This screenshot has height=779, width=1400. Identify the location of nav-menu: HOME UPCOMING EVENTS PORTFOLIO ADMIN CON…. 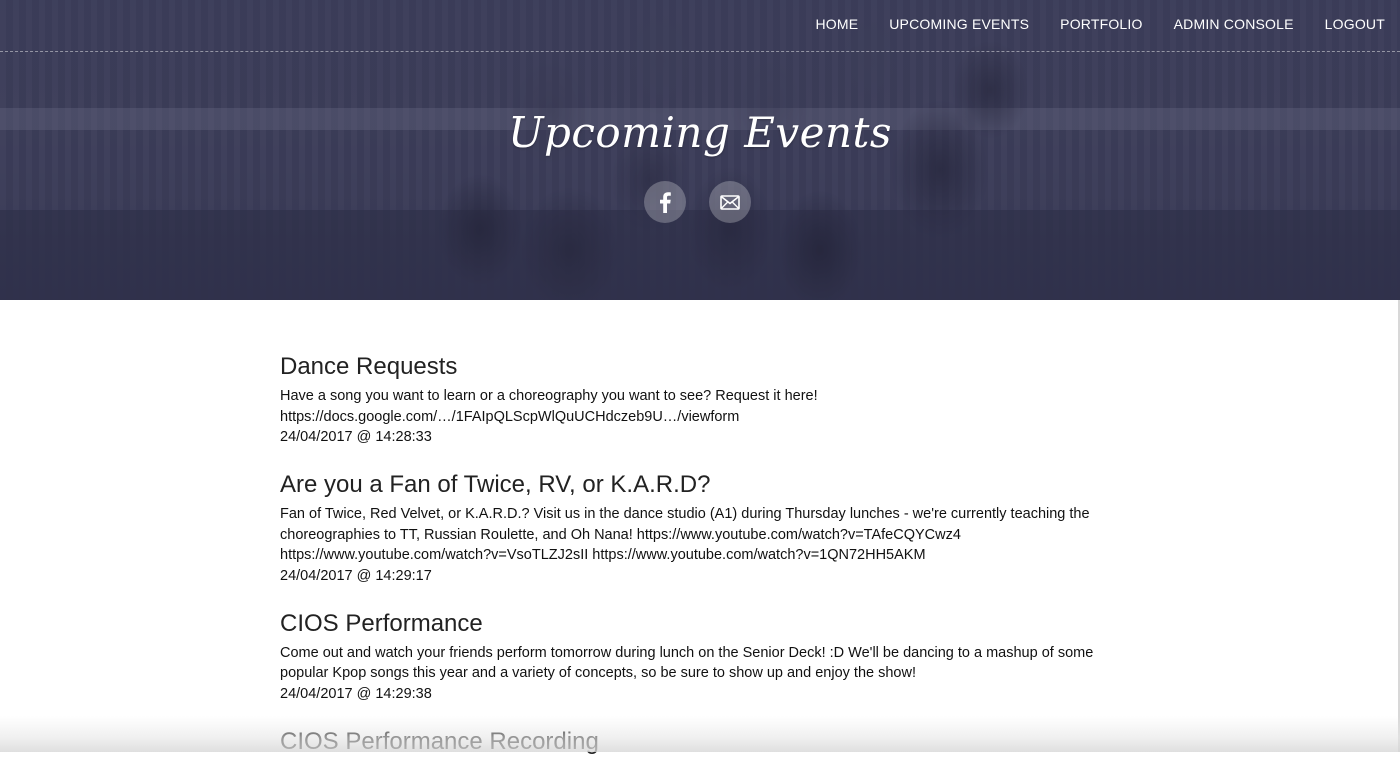
(1100, 25).